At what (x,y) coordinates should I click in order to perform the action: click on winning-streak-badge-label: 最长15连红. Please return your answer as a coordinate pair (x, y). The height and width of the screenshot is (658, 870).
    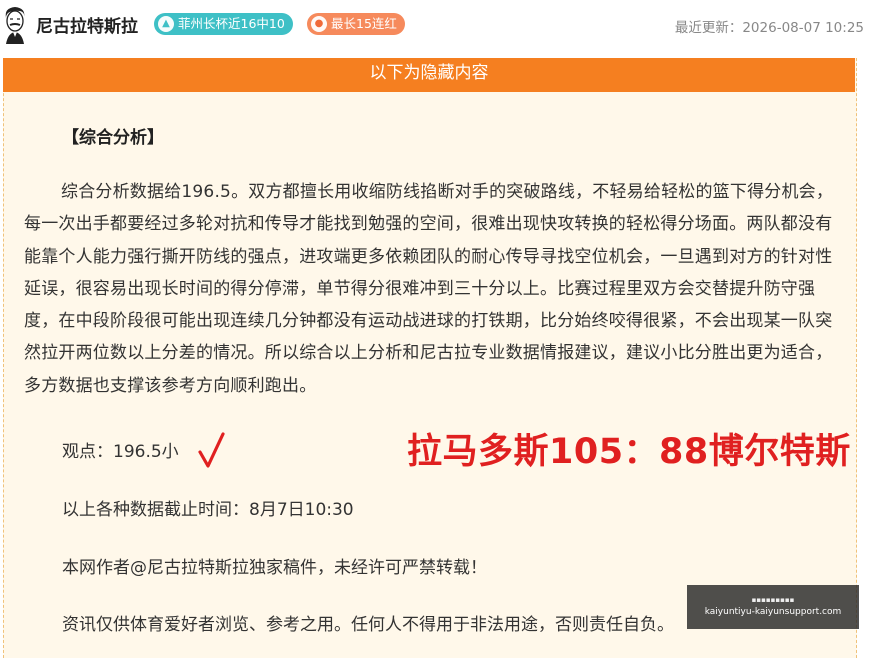
    Looking at the image, I should click on (364, 23).